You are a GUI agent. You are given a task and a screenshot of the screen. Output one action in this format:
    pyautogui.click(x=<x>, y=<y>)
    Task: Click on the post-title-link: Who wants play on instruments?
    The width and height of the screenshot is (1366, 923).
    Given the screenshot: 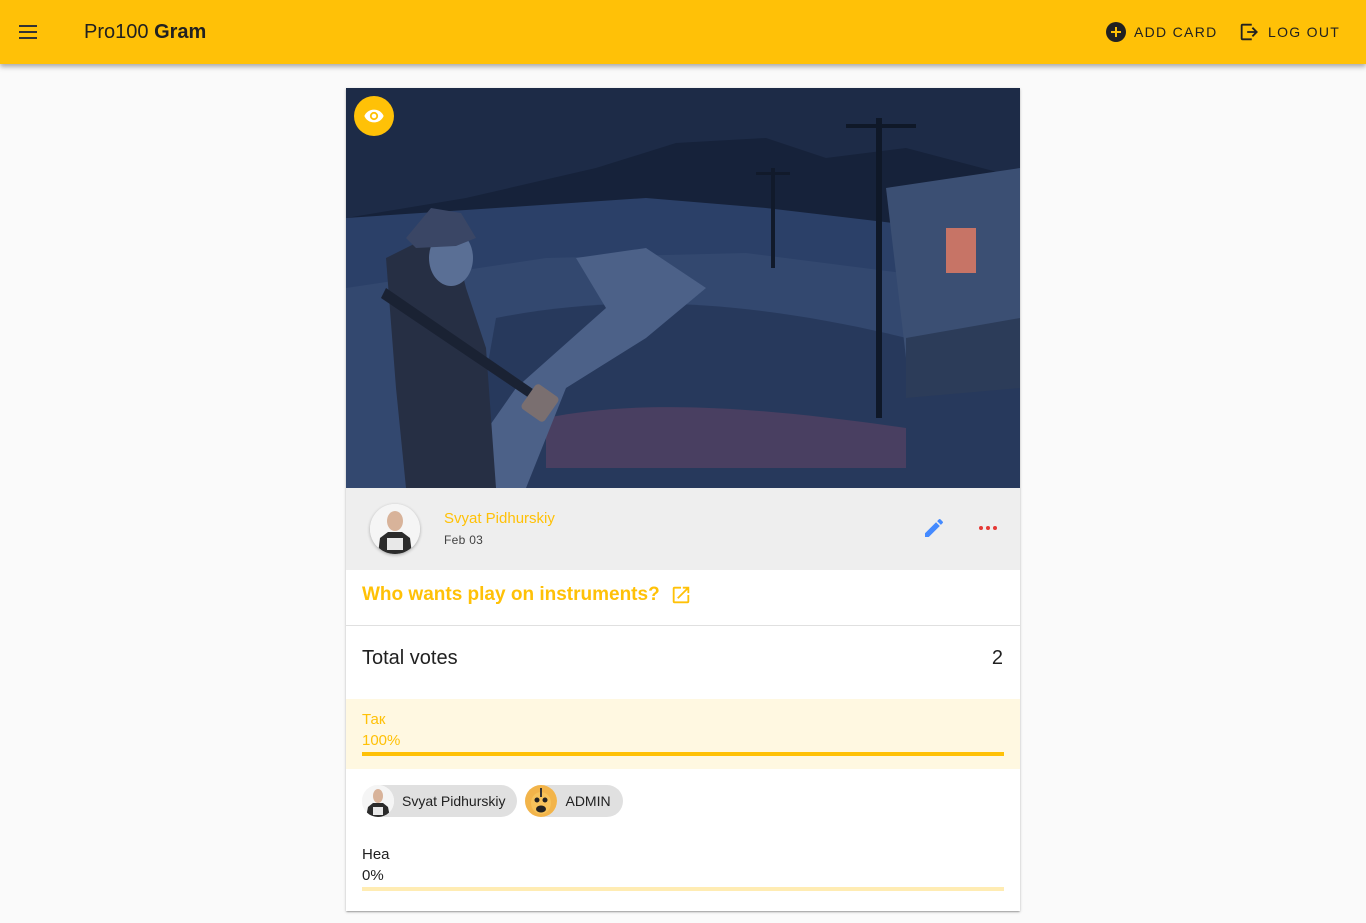 What is the action you would take?
    pyautogui.click(x=527, y=595)
    